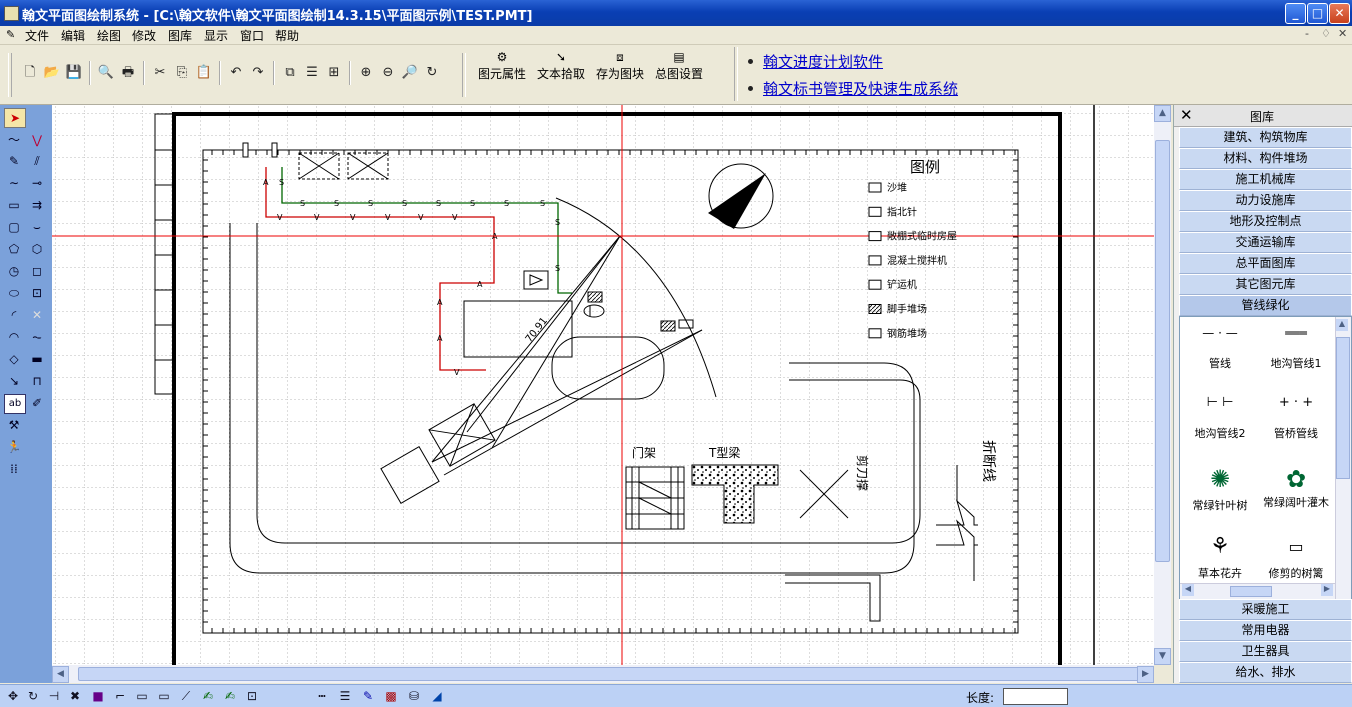 This screenshot has width=1352, height=707. What do you see at coordinates (345, 696) in the screenshot?
I see `line-width-icon: ☰` at bounding box center [345, 696].